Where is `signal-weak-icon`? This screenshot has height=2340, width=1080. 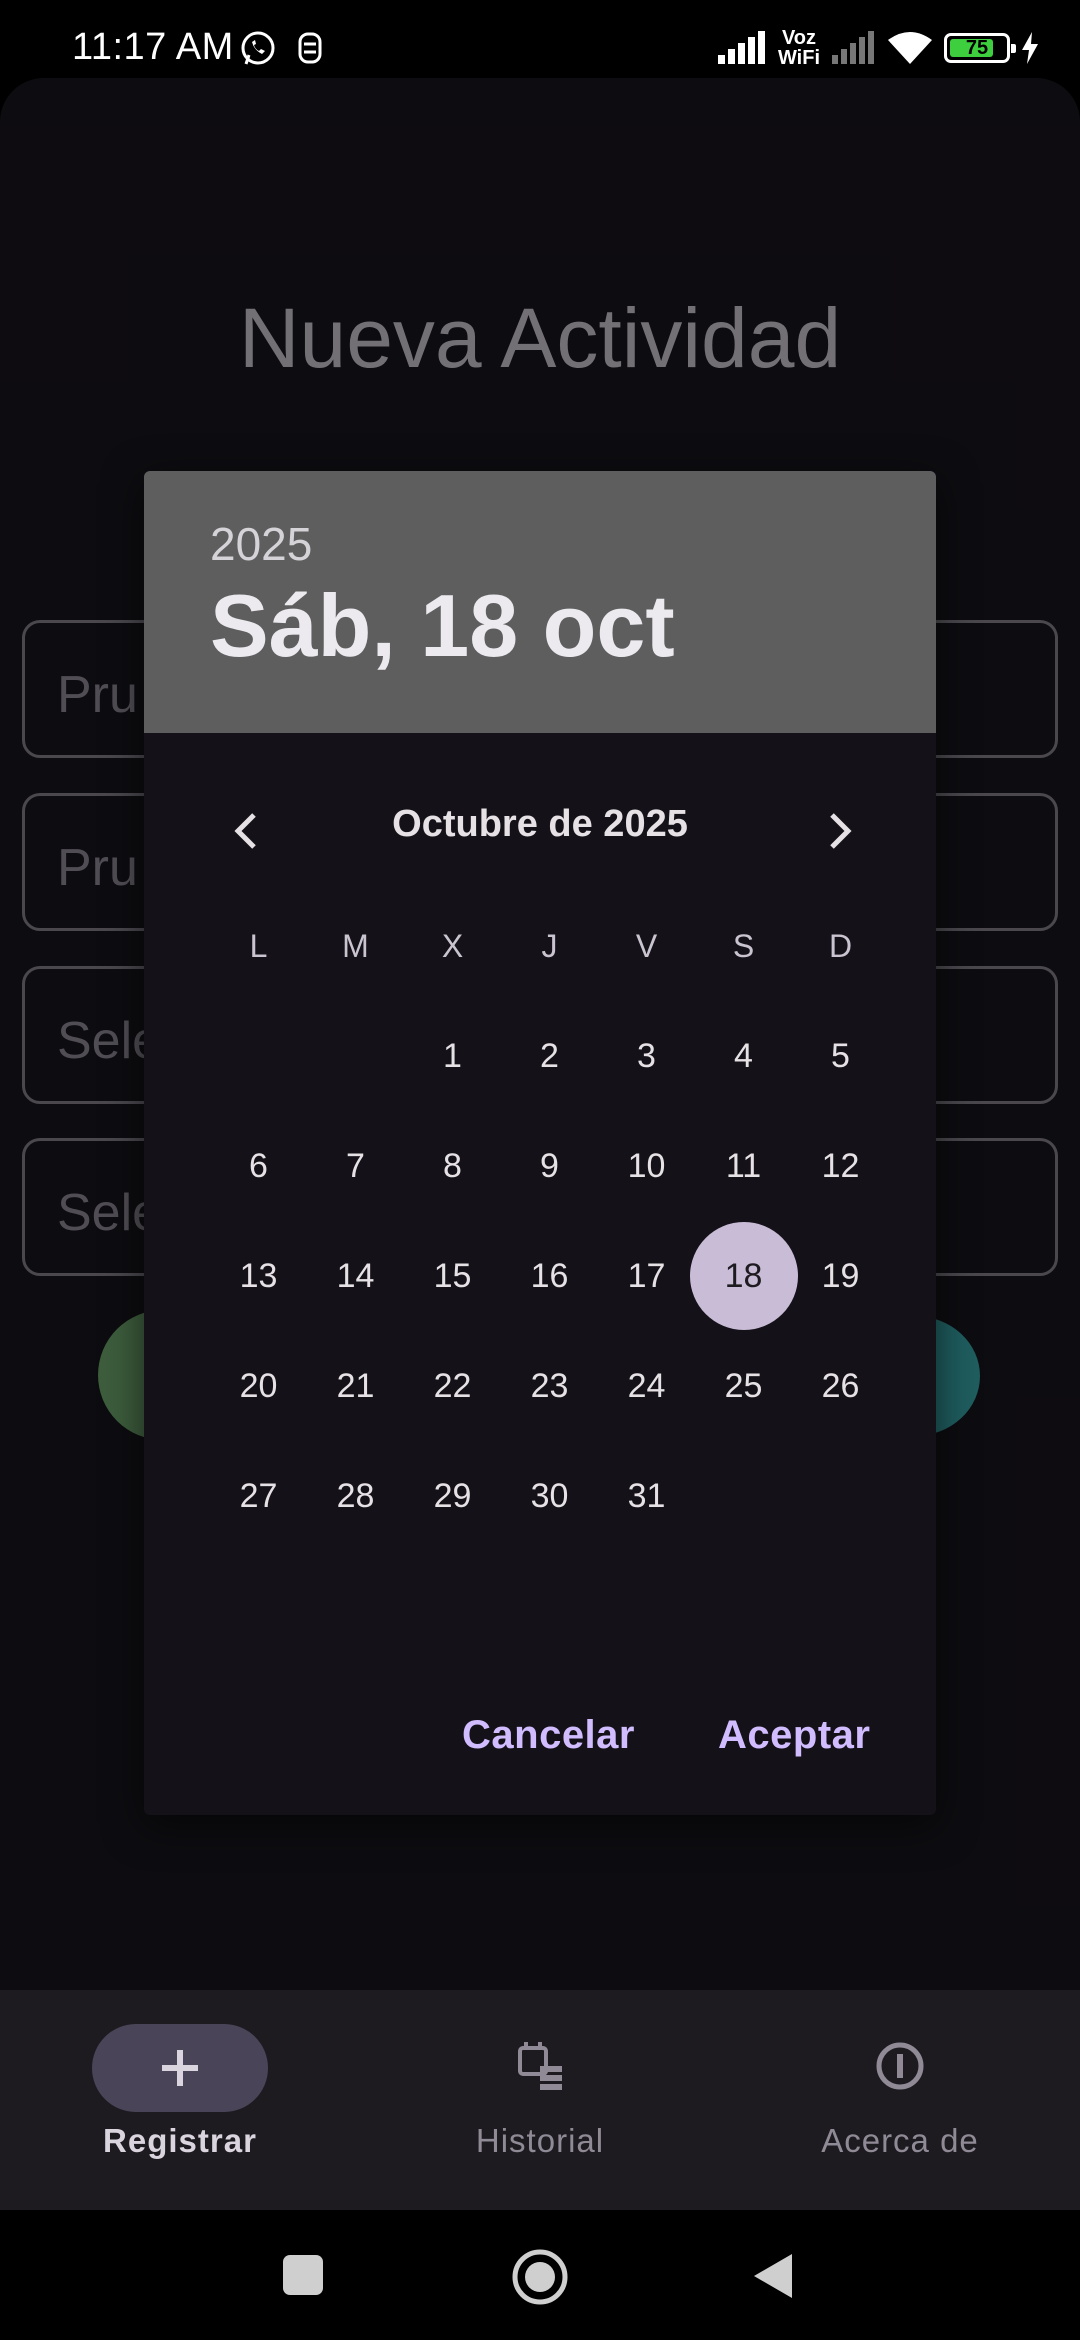
signal-weak-icon is located at coordinates (853, 47).